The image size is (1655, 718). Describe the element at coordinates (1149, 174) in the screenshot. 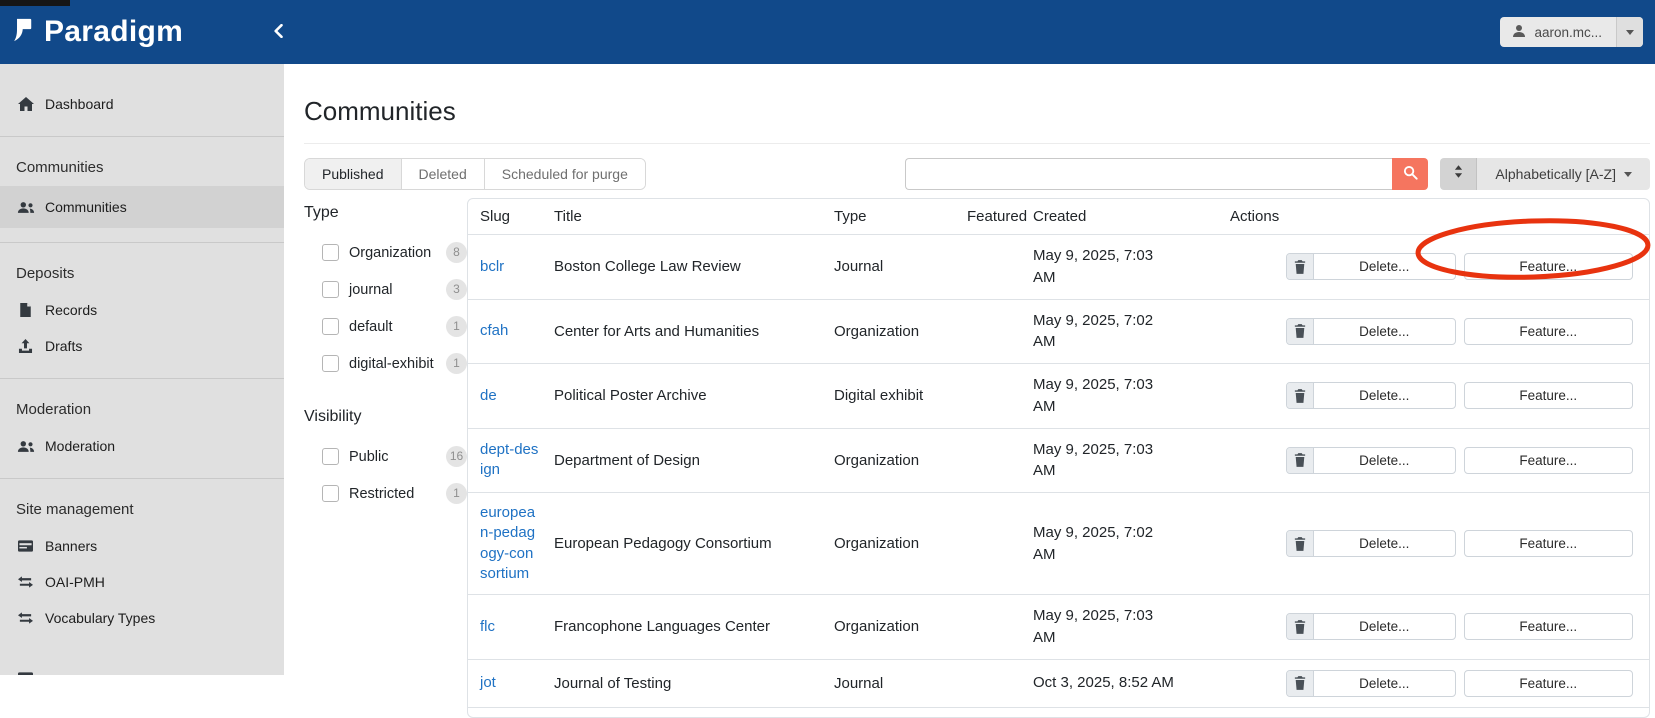

I see `search-input` at that location.